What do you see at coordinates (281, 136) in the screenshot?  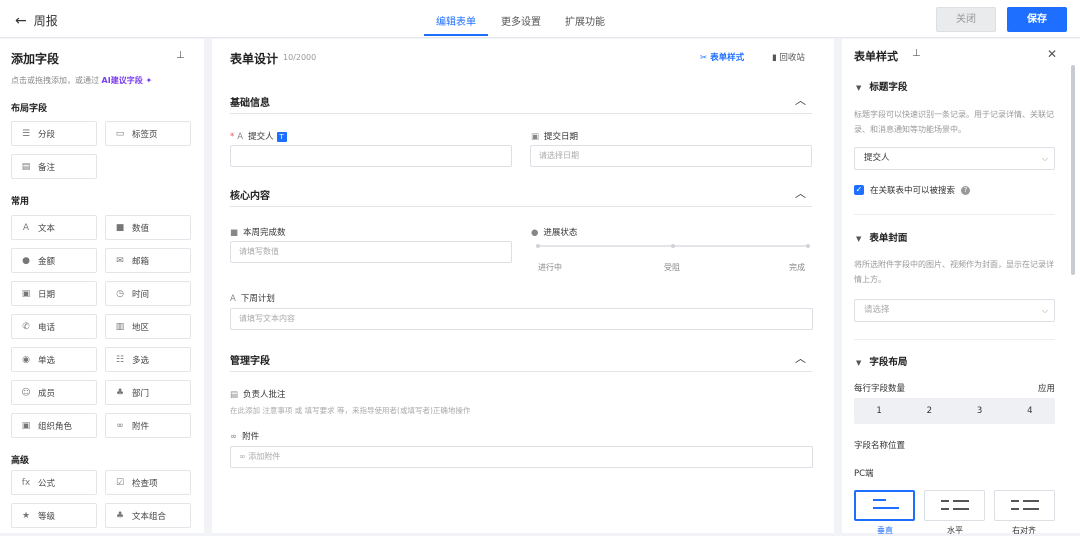 I see `title-tag-icon: T` at bounding box center [281, 136].